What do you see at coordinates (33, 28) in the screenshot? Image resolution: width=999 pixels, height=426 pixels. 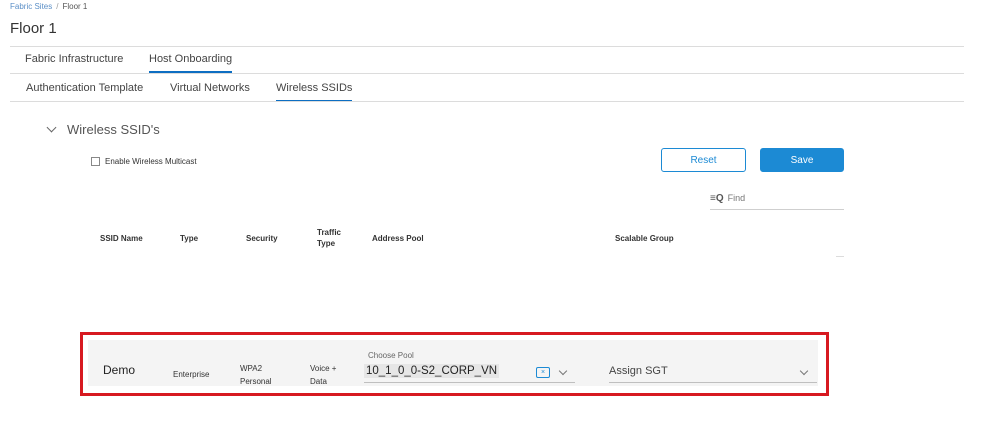 I see `page-title: Floor 1` at bounding box center [33, 28].